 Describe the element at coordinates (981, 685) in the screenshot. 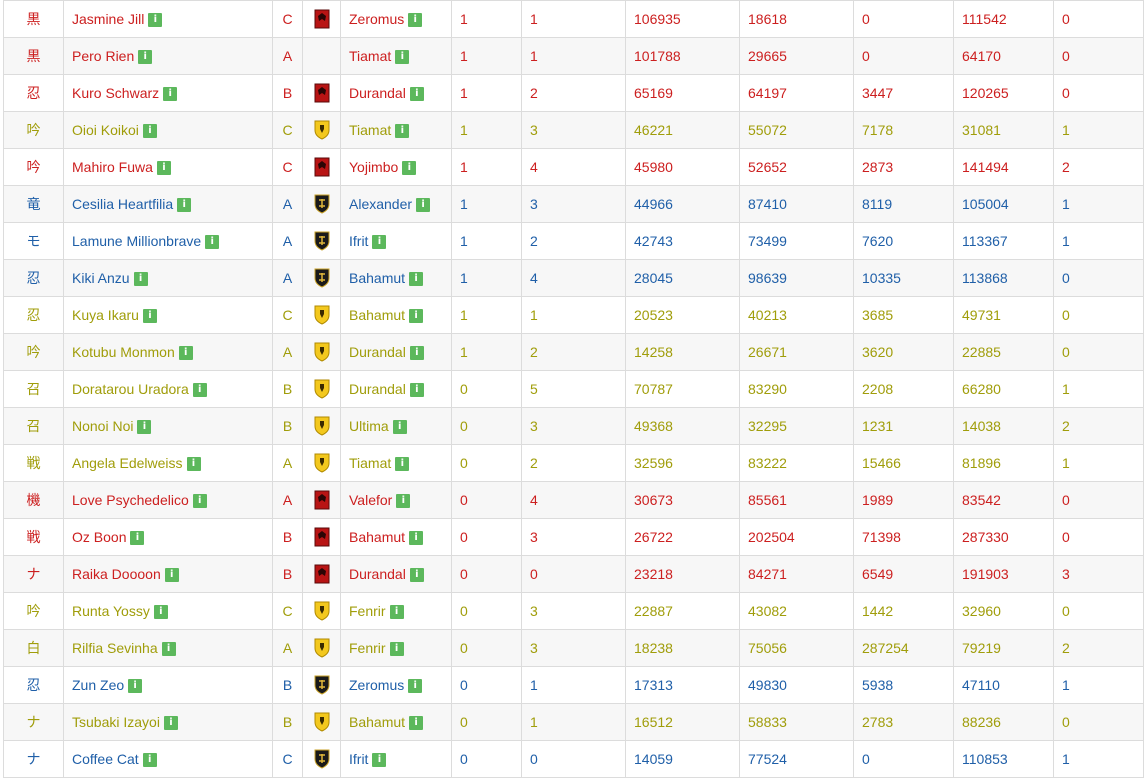

I see `stat-value: 47110` at that location.